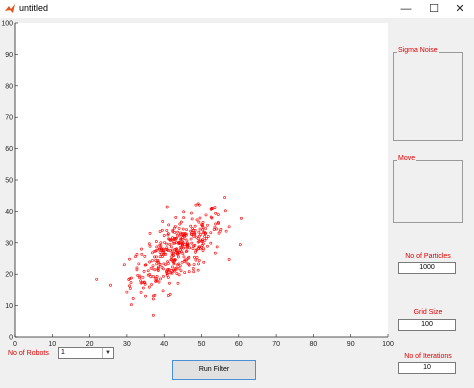 This screenshot has width=474, height=388. Describe the element at coordinates (427, 368) in the screenshot. I see `iterations-input: 10` at that location.